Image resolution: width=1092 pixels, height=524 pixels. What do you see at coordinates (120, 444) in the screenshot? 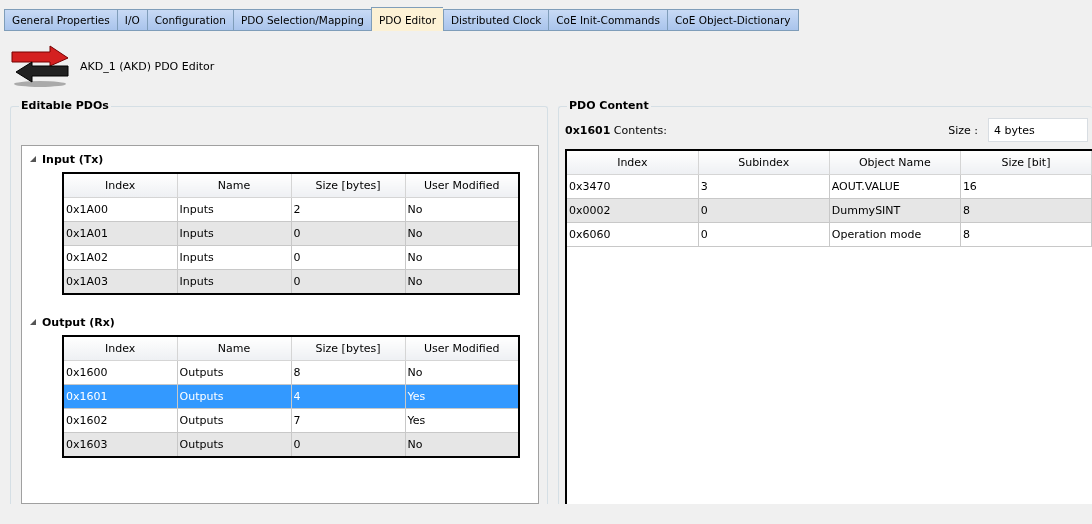
I see `table-cell: 0x1603` at bounding box center [120, 444].